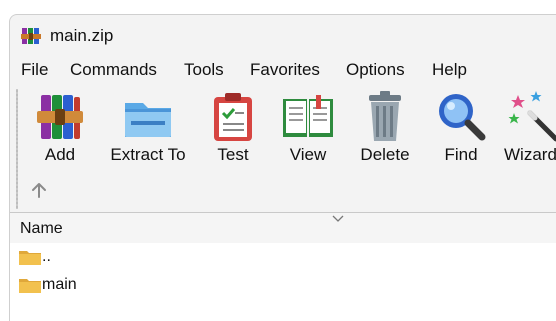 The width and height of the screenshot is (556, 321). Describe the element at coordinates (532, 116) in the screenshot. I see `magic-wand-icon` at that location.